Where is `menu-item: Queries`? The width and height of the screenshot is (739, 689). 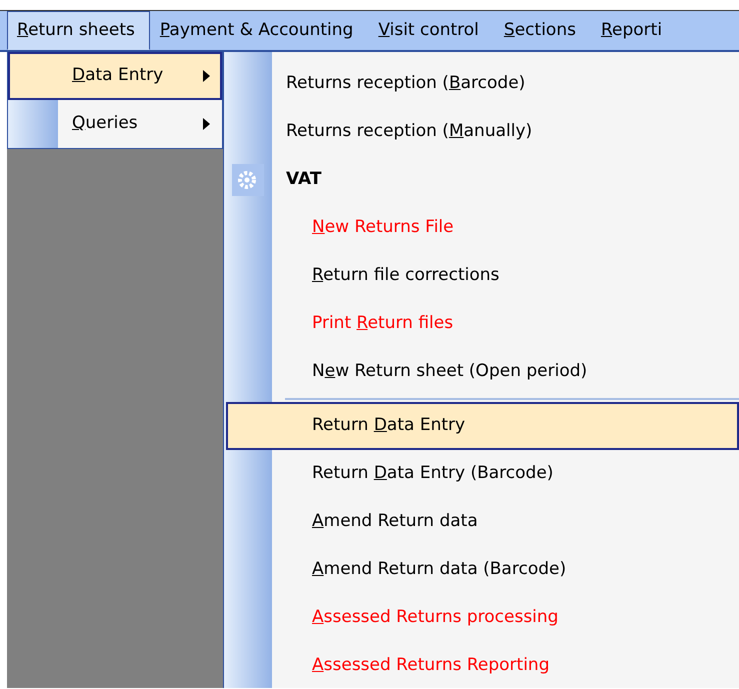
menu-item: Queries is located at coordinates (115, 124).